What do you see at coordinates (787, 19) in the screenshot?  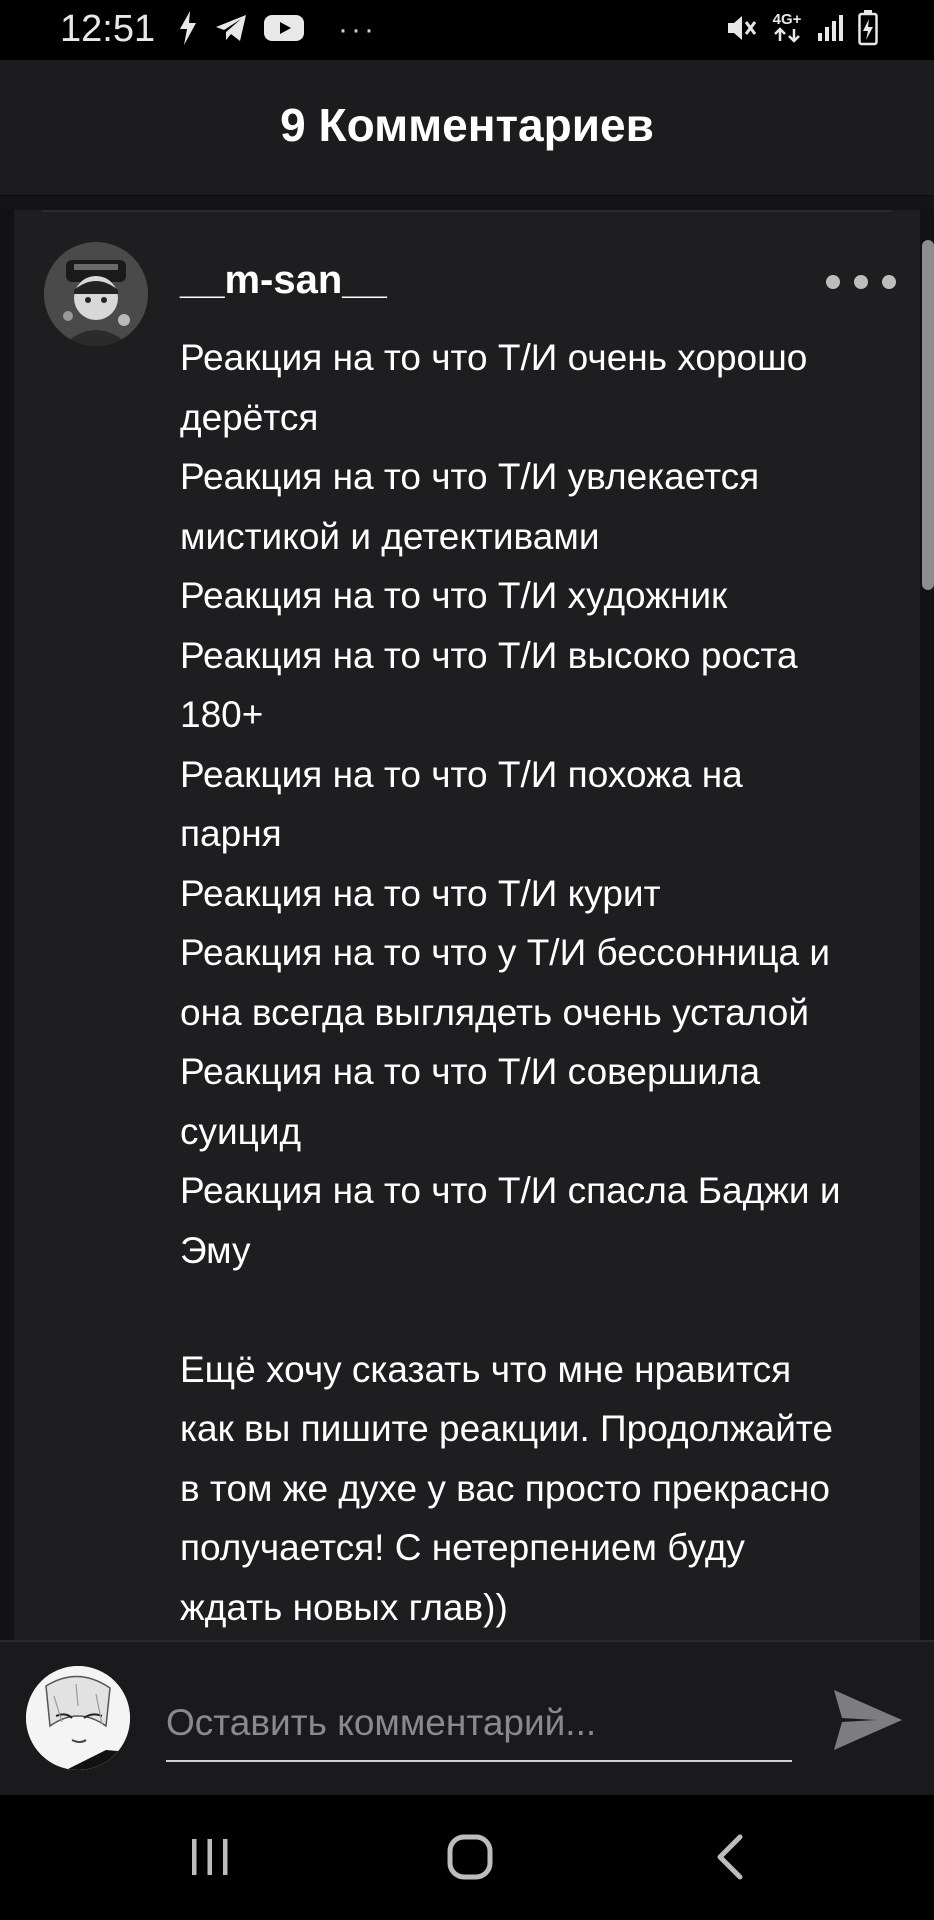 I see `network-label: 4G+` at bounding box center [787, 19].